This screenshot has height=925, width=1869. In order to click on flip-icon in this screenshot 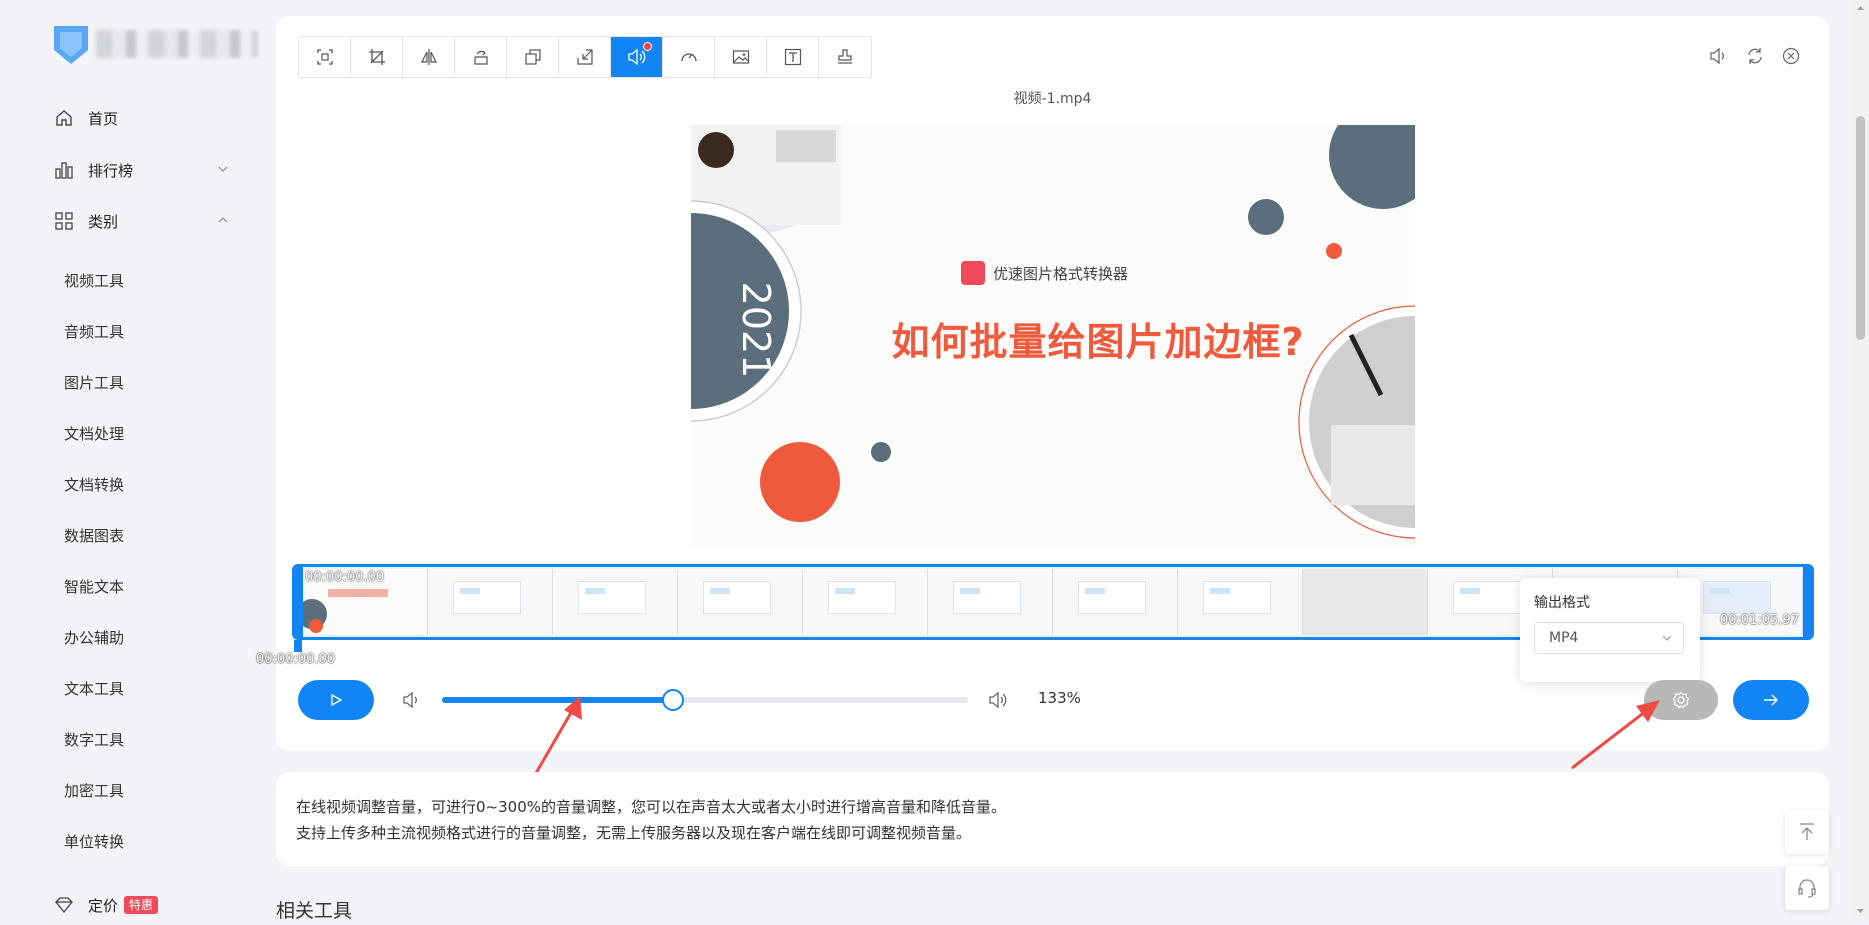, I will do `click(428, 57)`.